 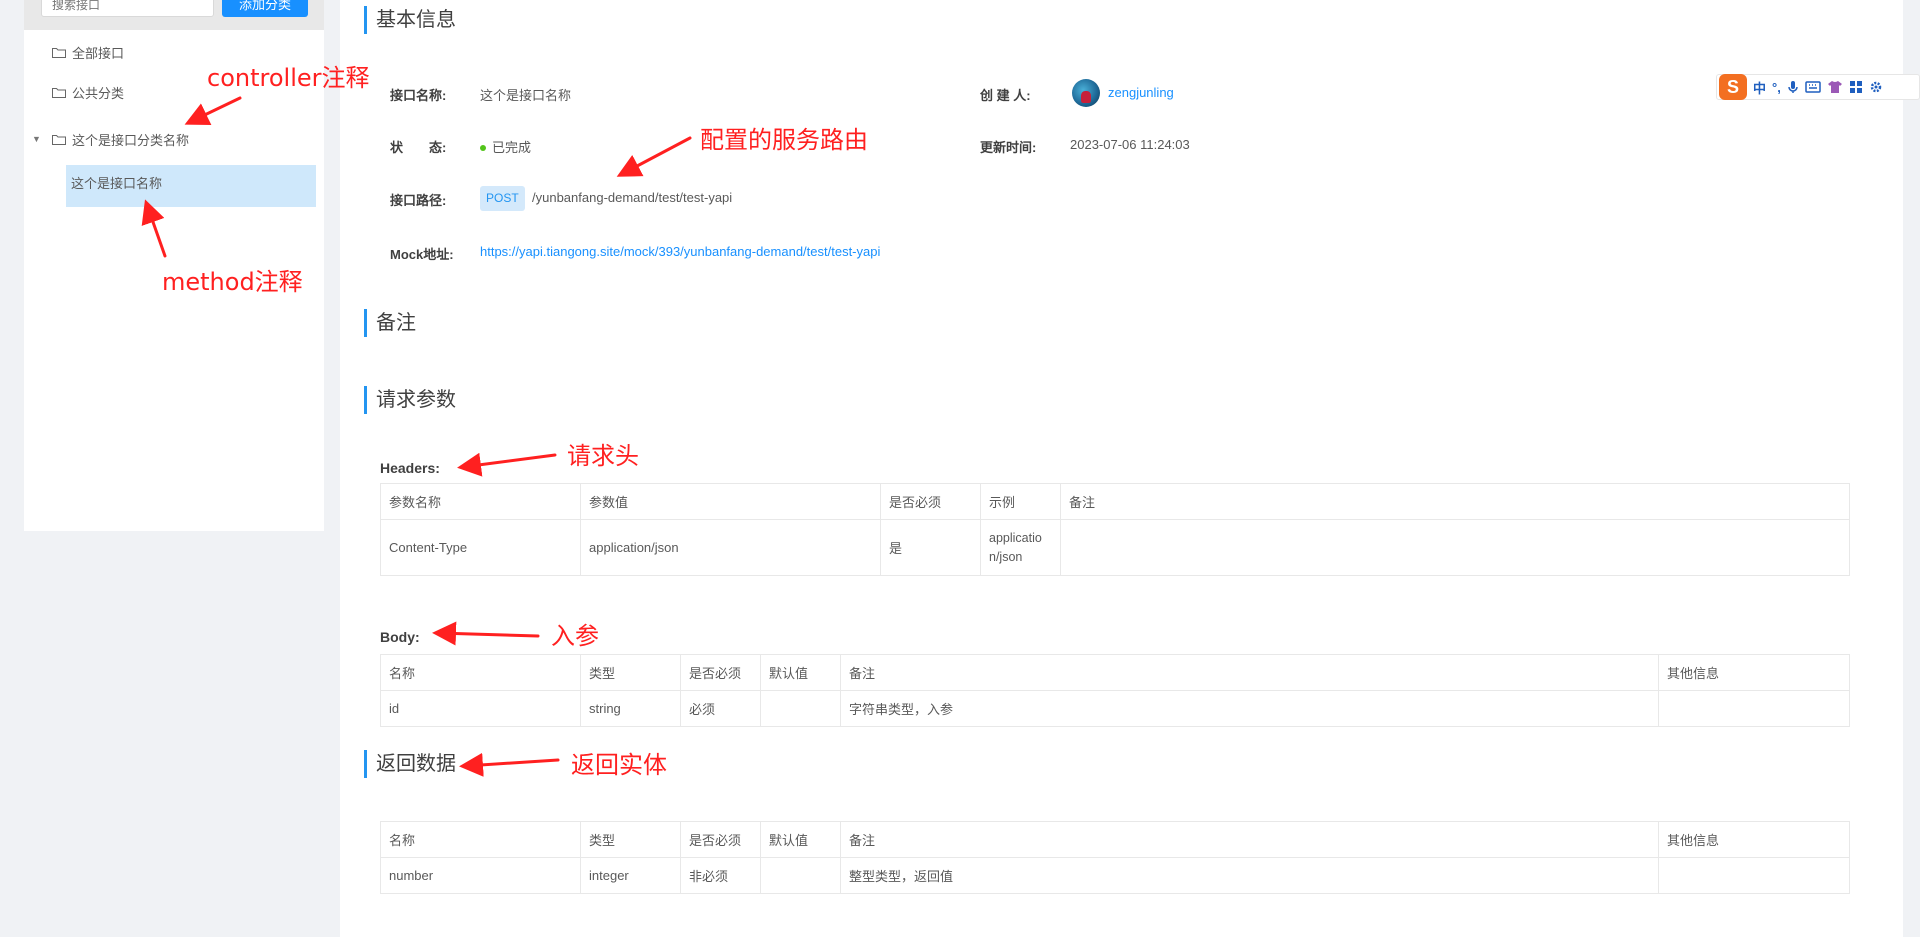 I want to click on name-value: 这个是接口名称, so click(x=526, y=95).